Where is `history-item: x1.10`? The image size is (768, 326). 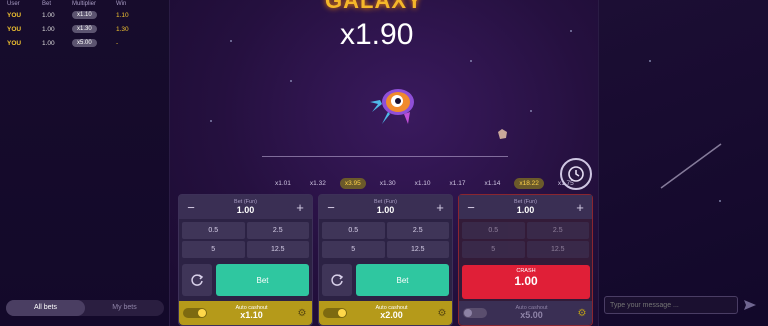
history-item: x1.10 is located at coordinates (422, 183).